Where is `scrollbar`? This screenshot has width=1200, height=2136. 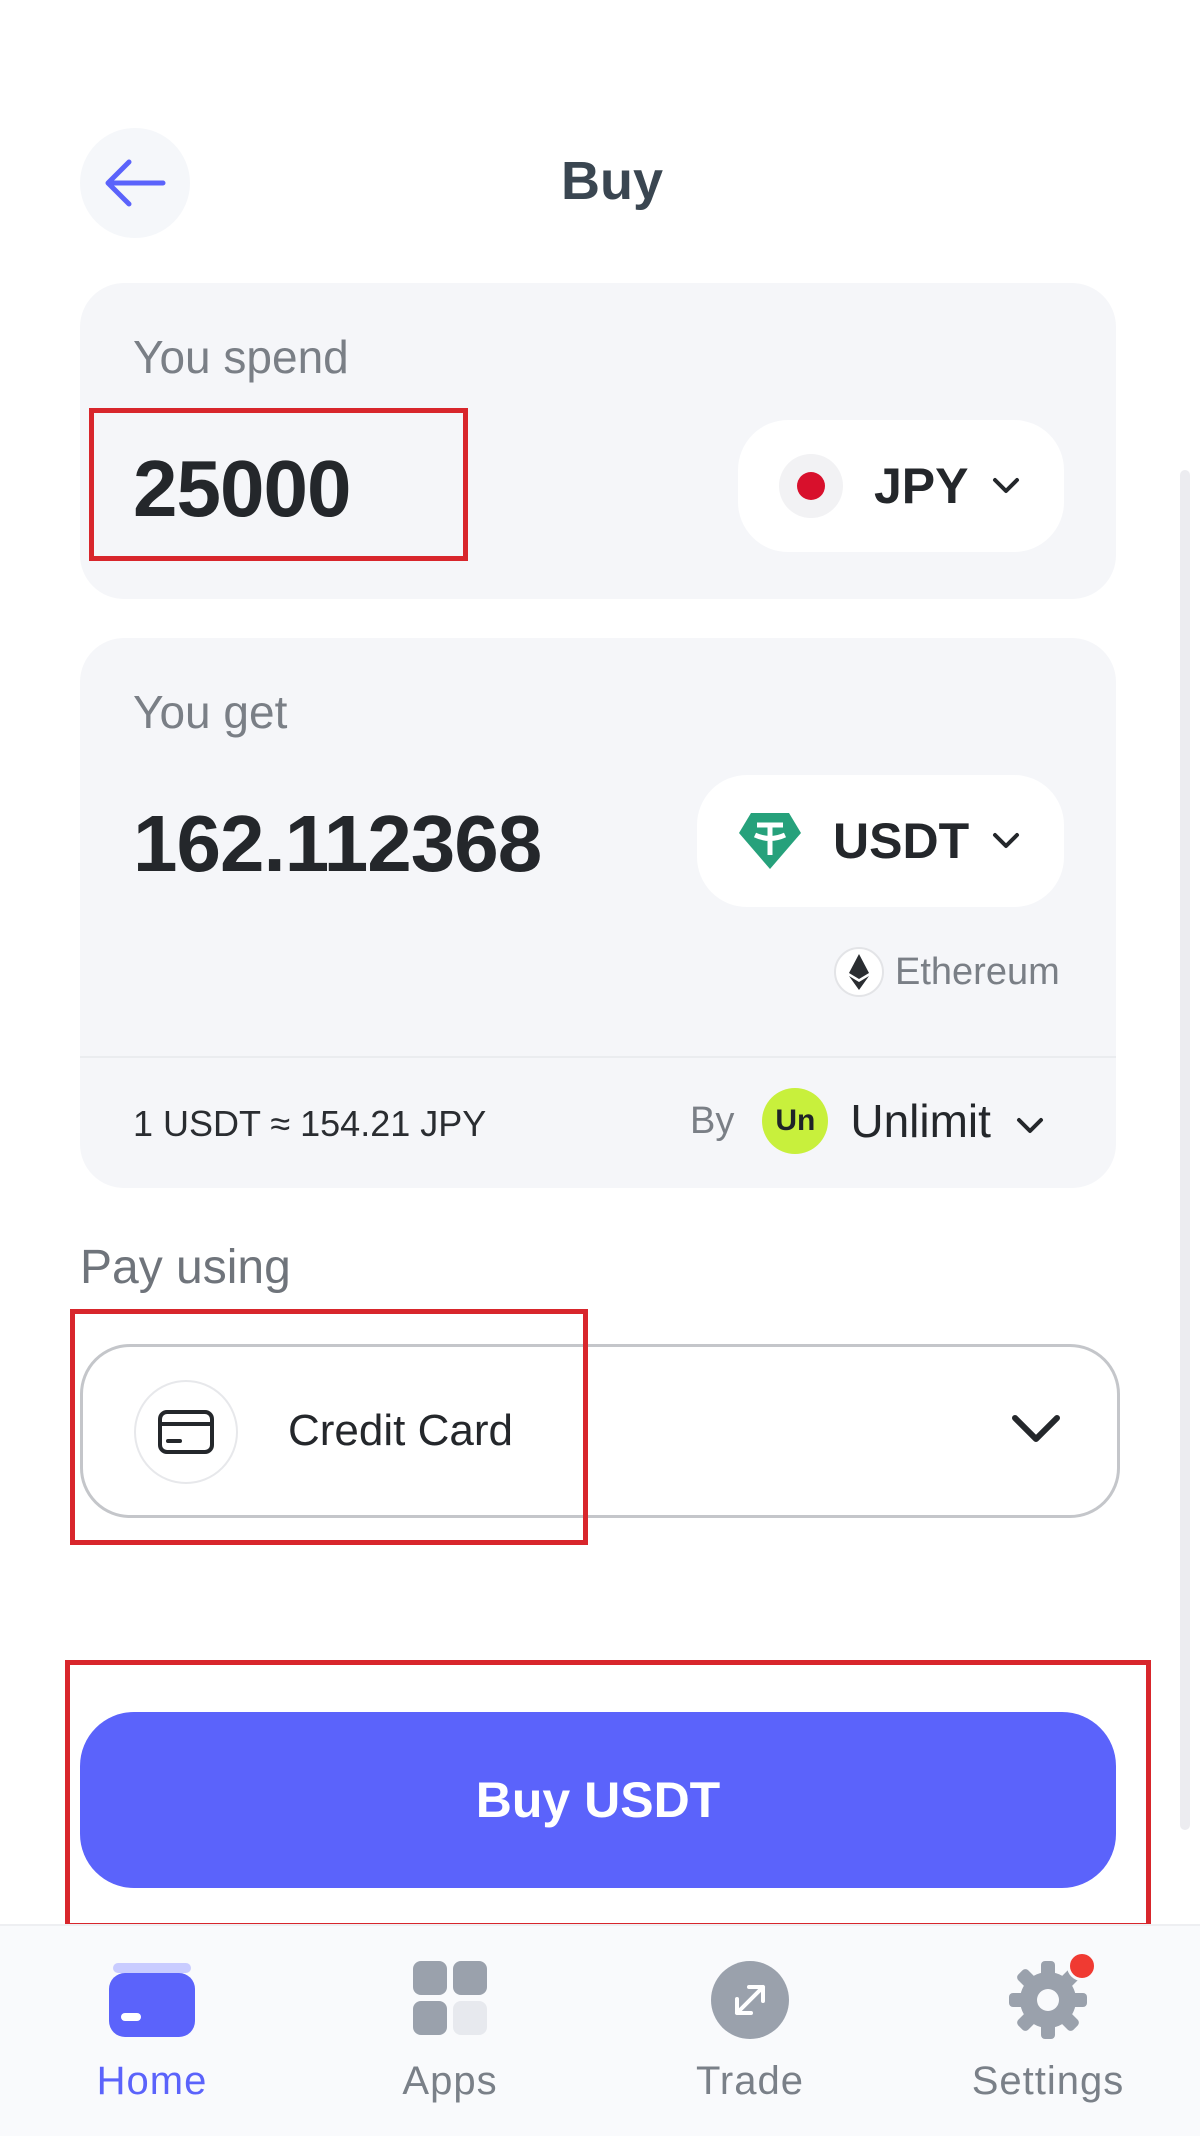
scrollbar is located at coordinates (1185, 1150).